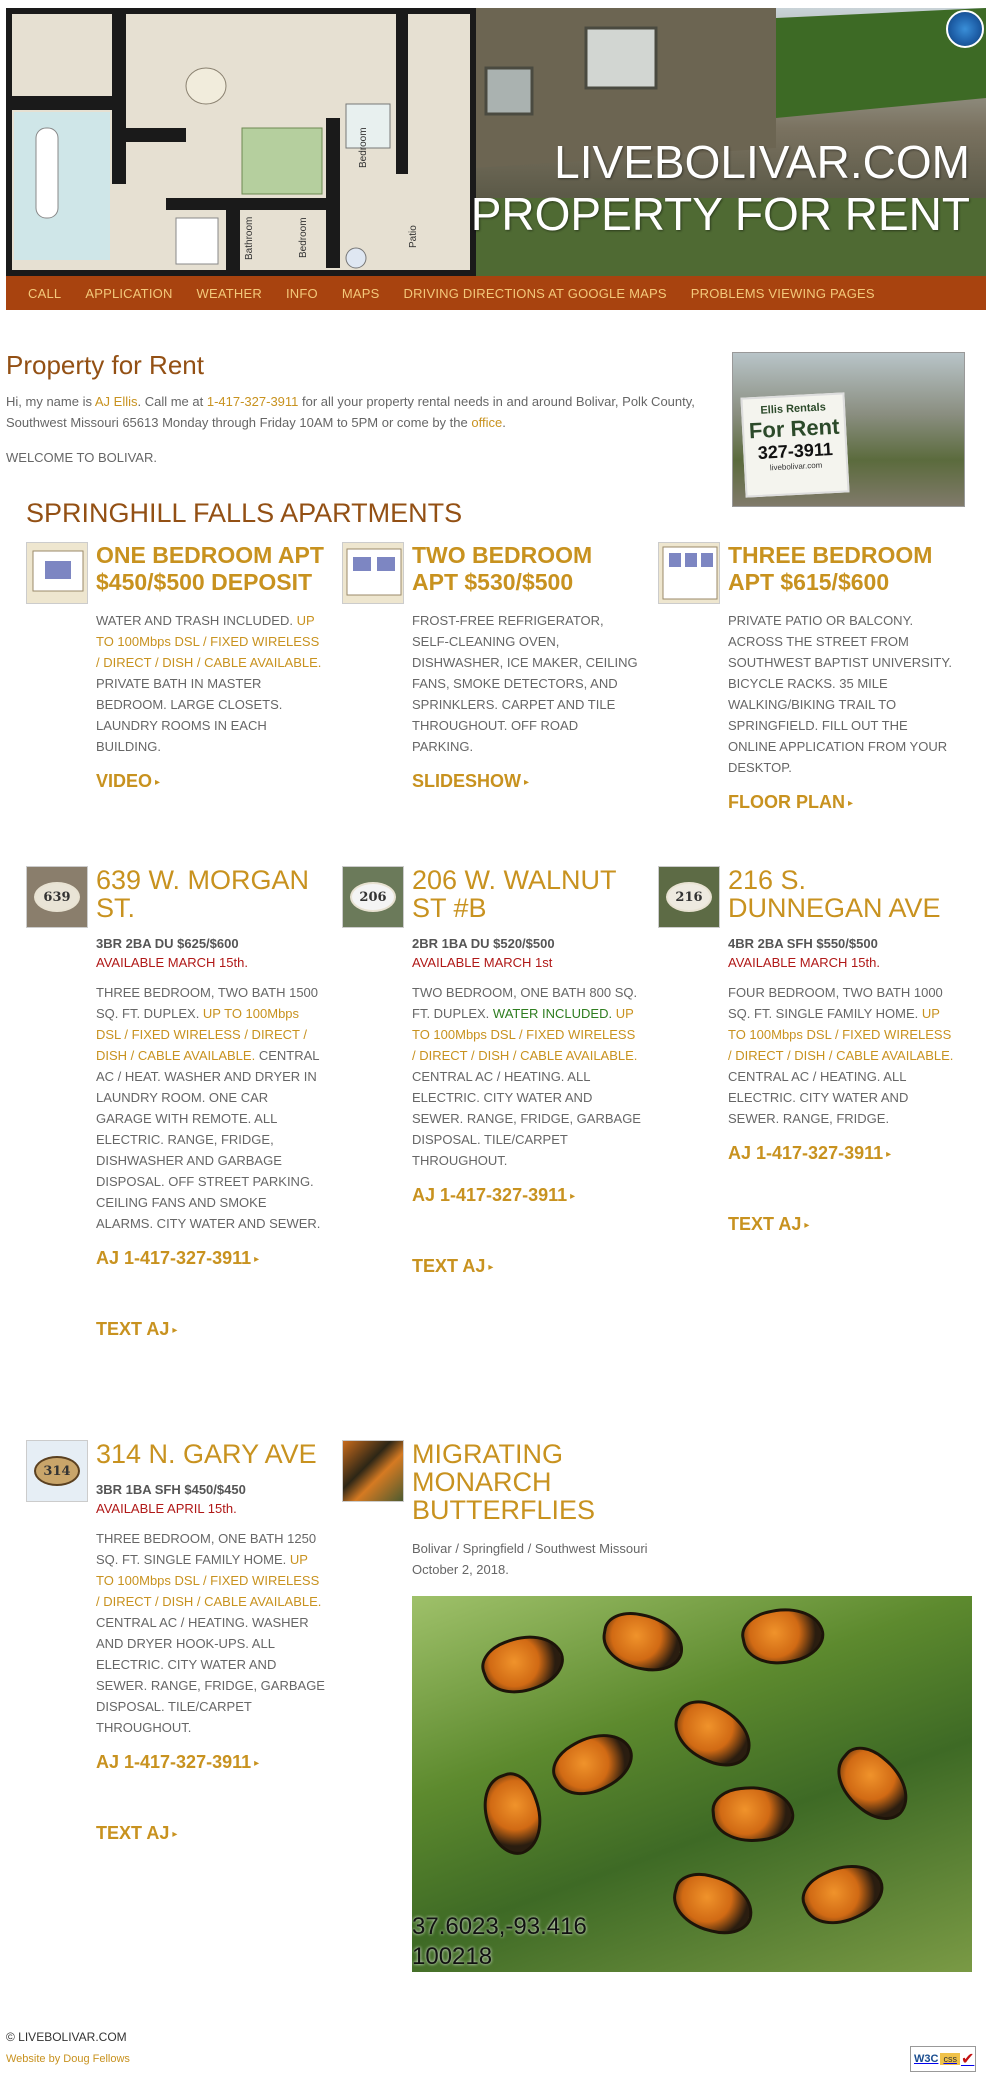  I want to click on nav-maps: MAPS, so click(361, 293).